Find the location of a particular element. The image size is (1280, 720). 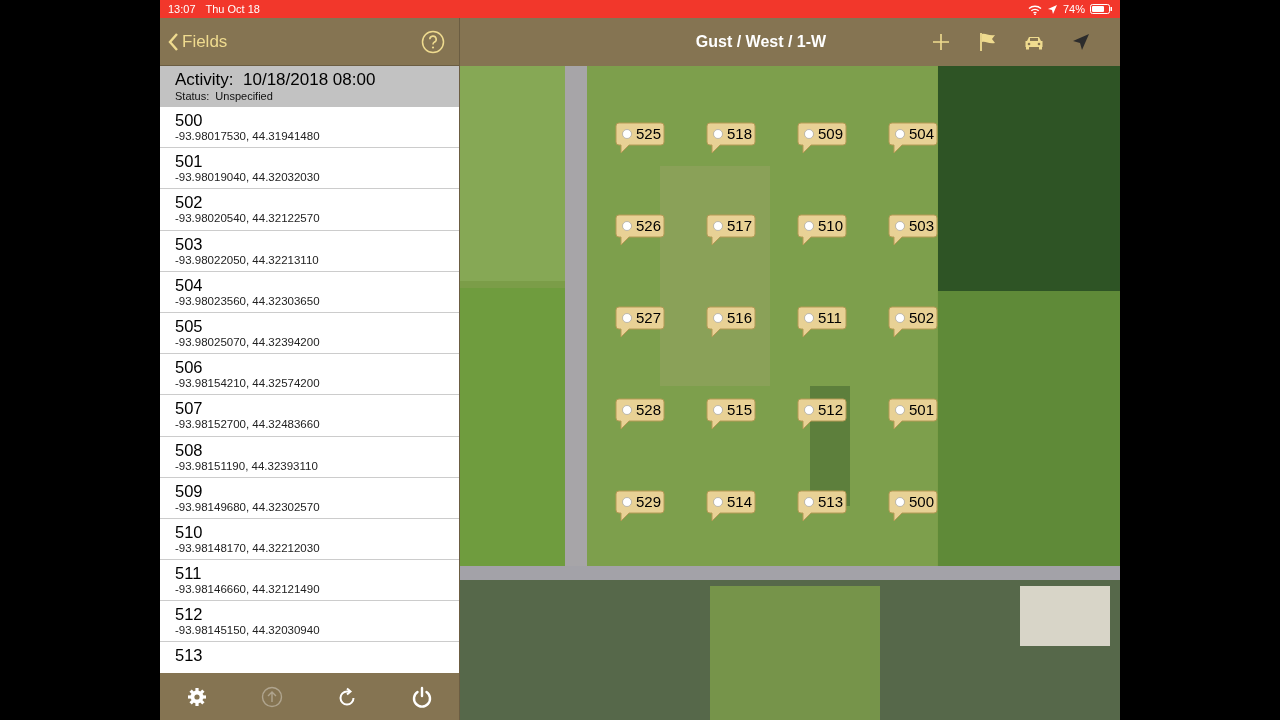

map-pin: 529 is located at coordinates (640, 506).